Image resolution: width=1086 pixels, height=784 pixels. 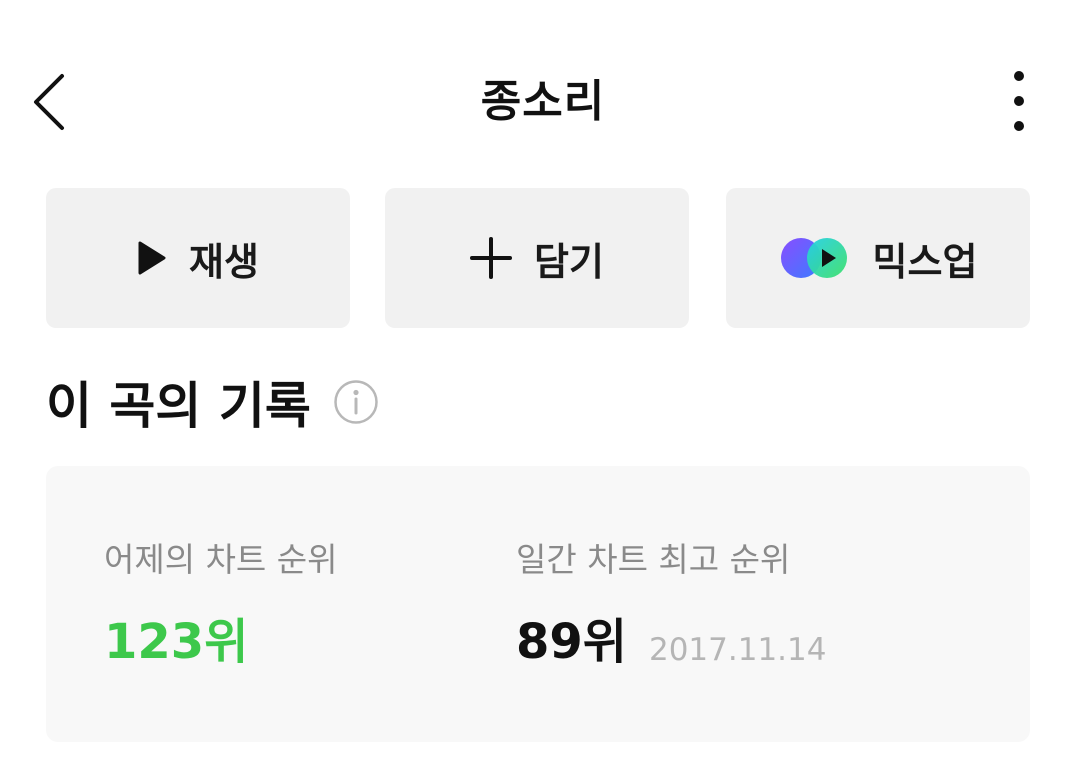 I want to click on mixup-icon, so click(x=813, y=258).